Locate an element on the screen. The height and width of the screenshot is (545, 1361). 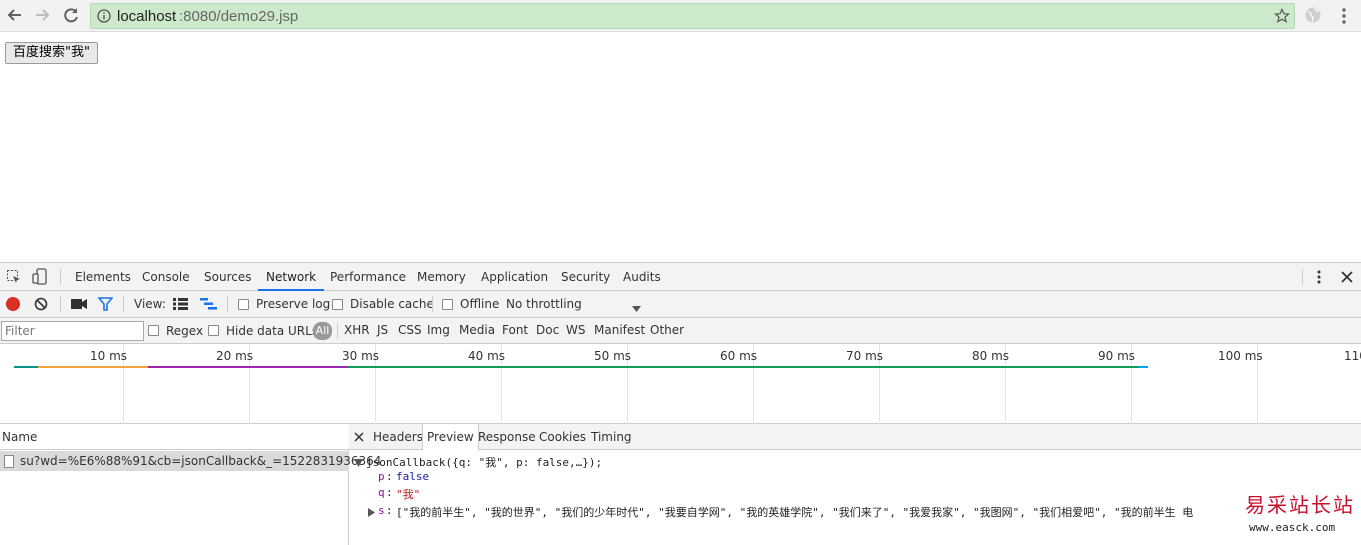
type-filter-img: Img is located at coordinates (438, 330).